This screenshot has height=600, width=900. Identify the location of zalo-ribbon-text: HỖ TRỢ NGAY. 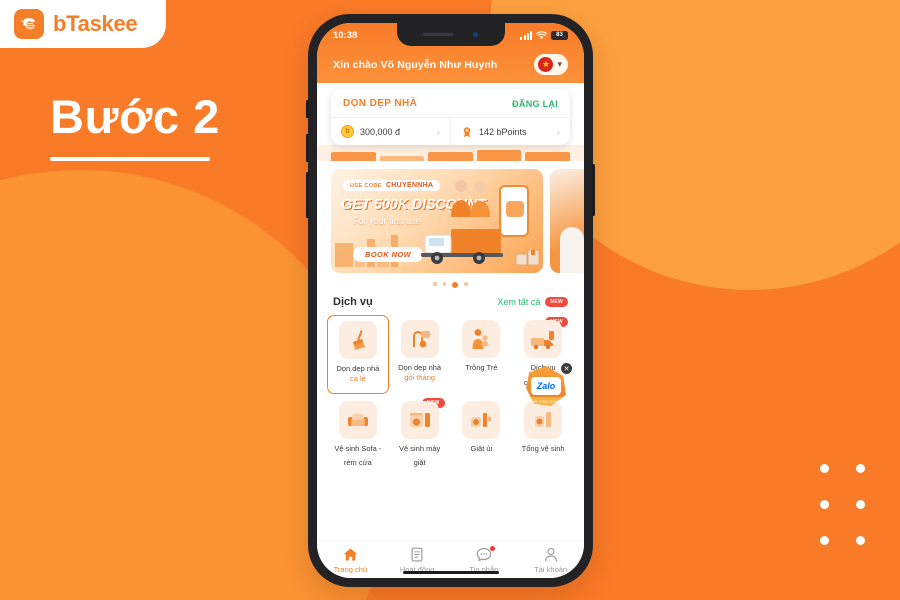
(546, 401).